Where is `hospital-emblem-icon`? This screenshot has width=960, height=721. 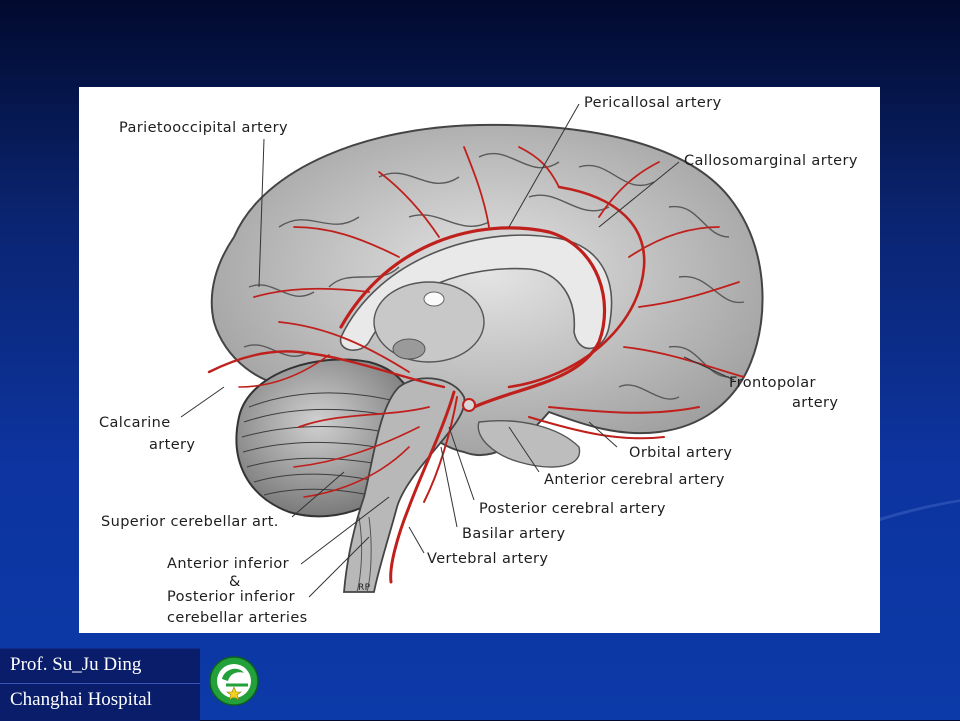
hospital-emblem-icon is located at coordinates (234, 681).